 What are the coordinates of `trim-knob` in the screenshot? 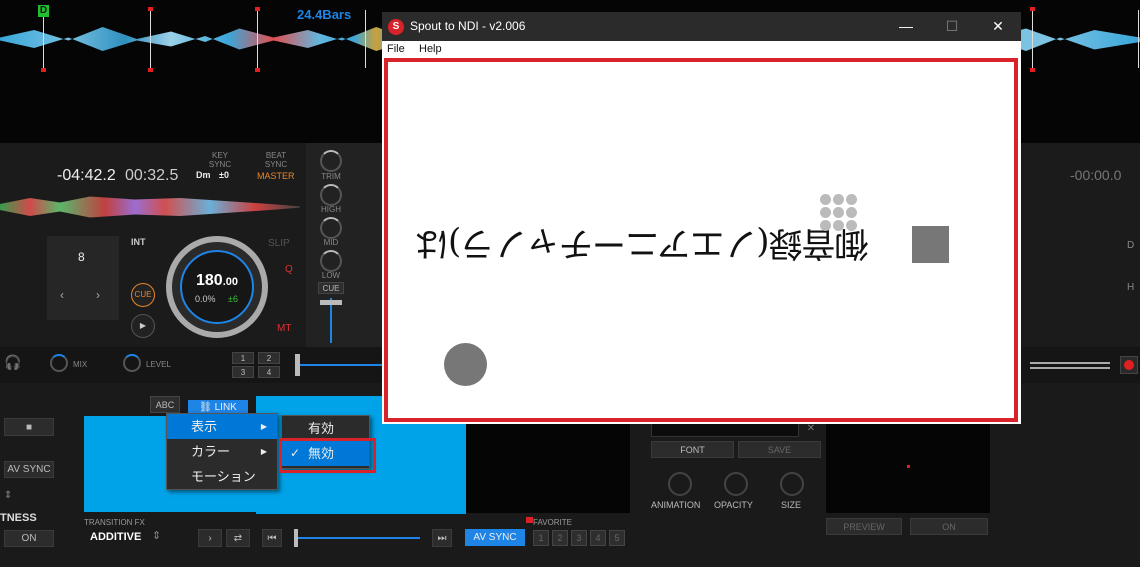 It's located at (331, 161).